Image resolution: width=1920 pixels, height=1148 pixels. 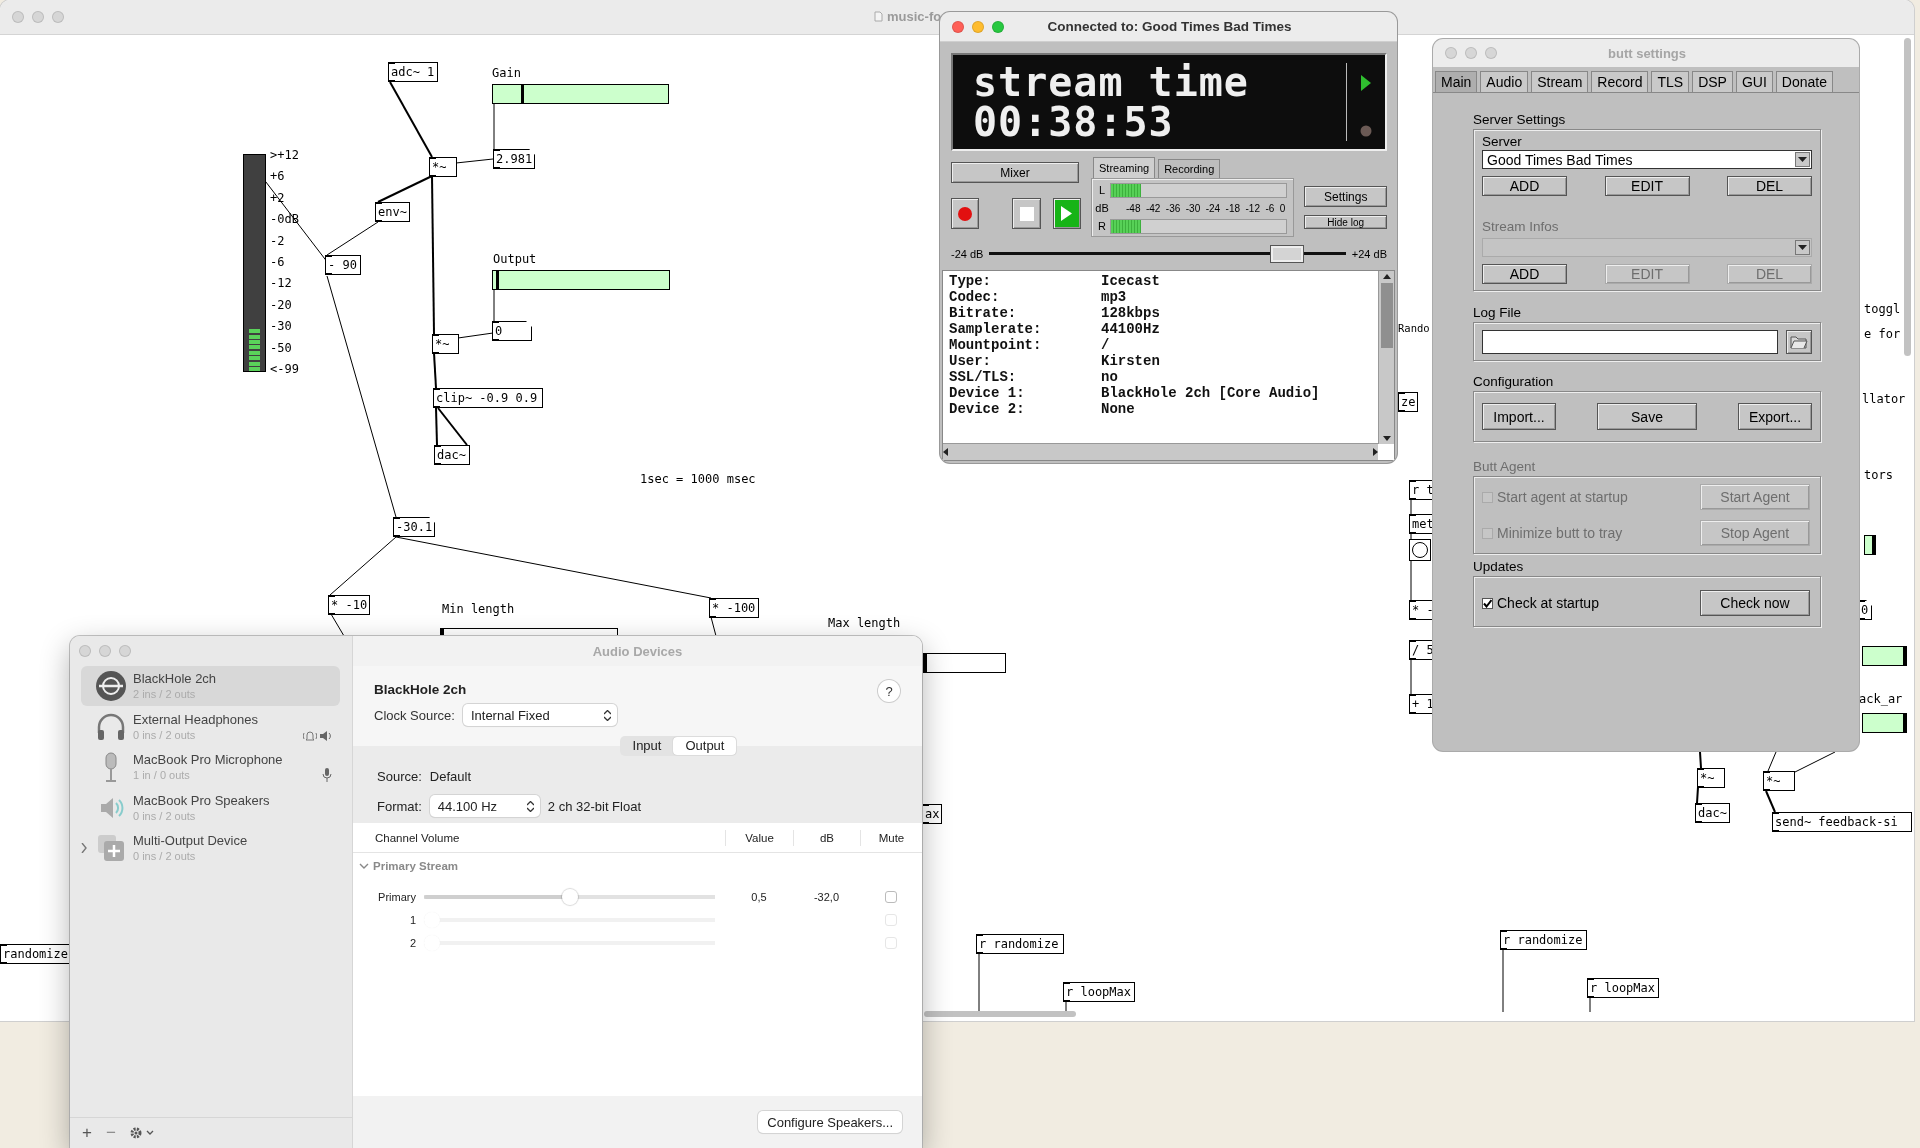 What do you see at coordinates (1842, 822) in the screenshot?
I see `pd-object: send~ feedback-si` at bounding box center [1842, 822].